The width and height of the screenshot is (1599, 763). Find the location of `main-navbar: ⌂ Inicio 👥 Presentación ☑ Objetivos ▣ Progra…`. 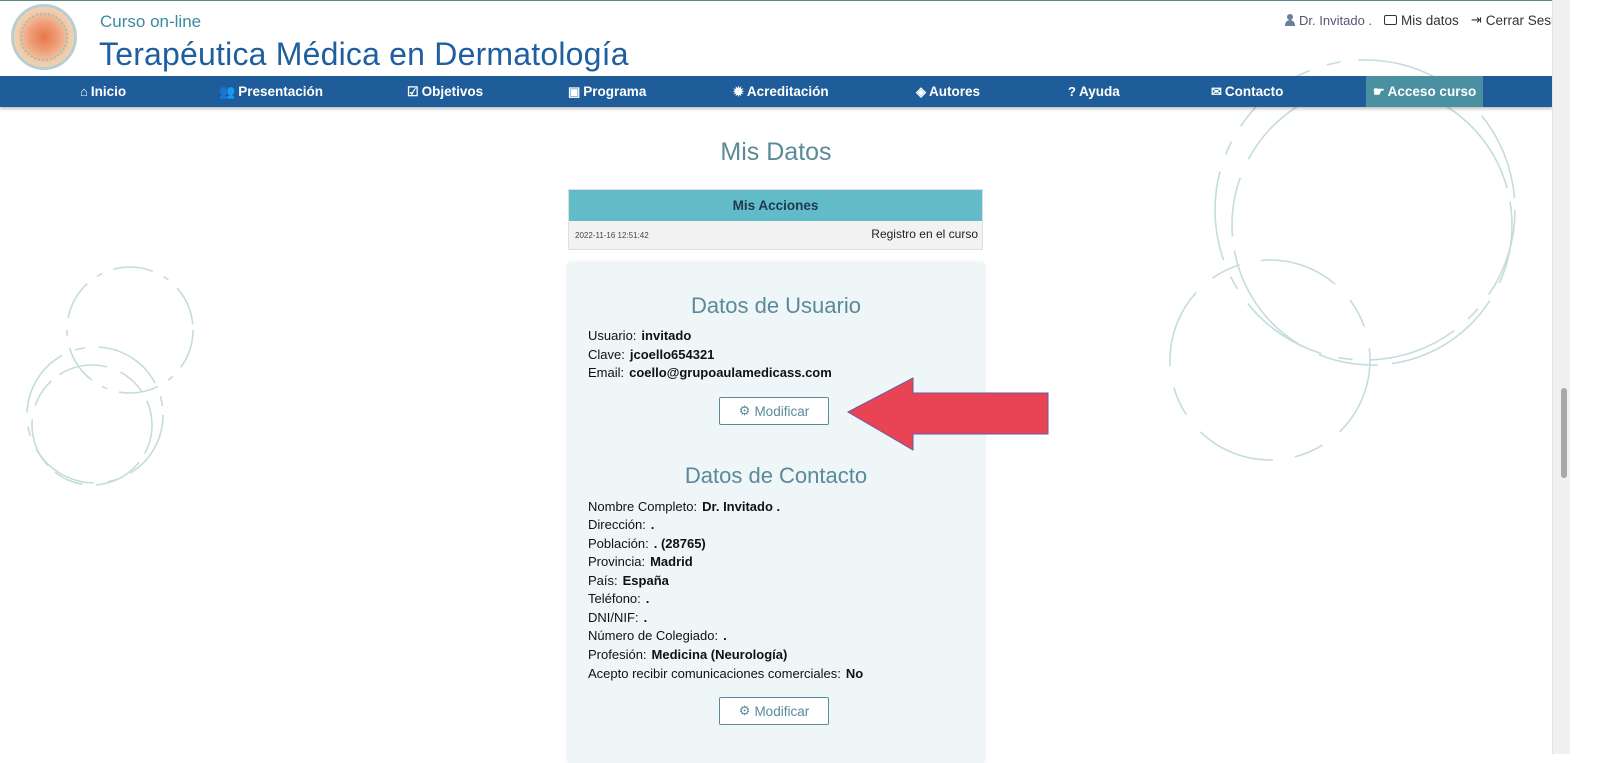

main-navbar: ⌂ Inicio 👥 Presentación ☑ Objetivos ▣ Progra… is located at coordinates (776, 91).